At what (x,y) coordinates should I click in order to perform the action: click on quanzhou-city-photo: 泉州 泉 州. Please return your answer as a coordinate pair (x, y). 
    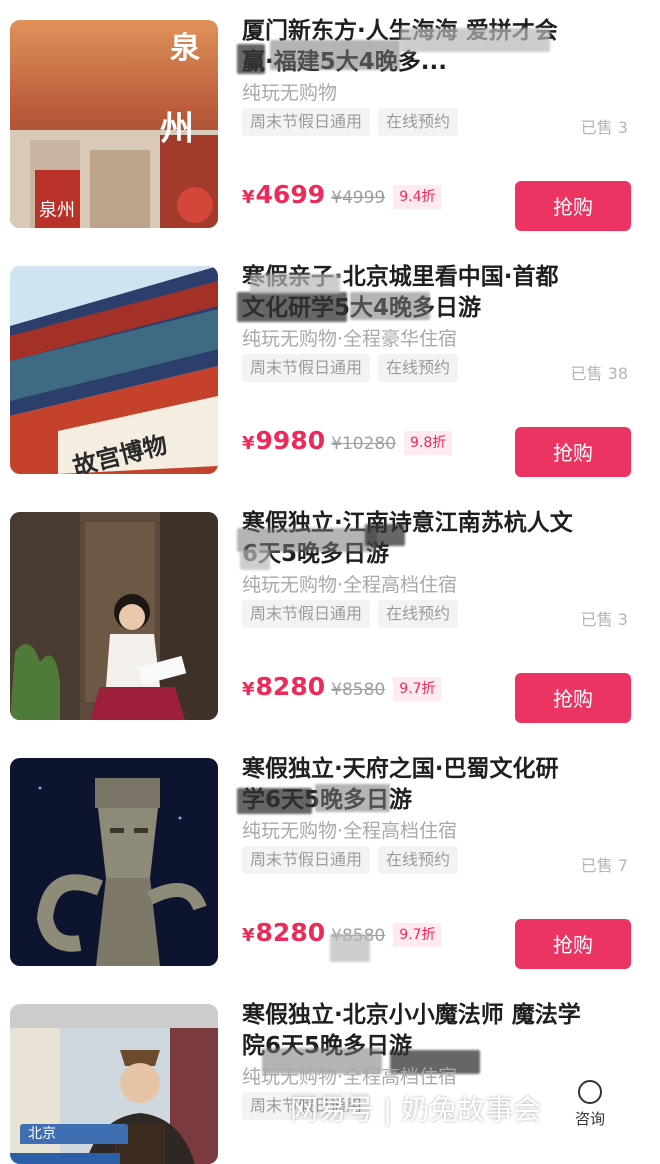
    Looking at the image, I should click on (114, 124).